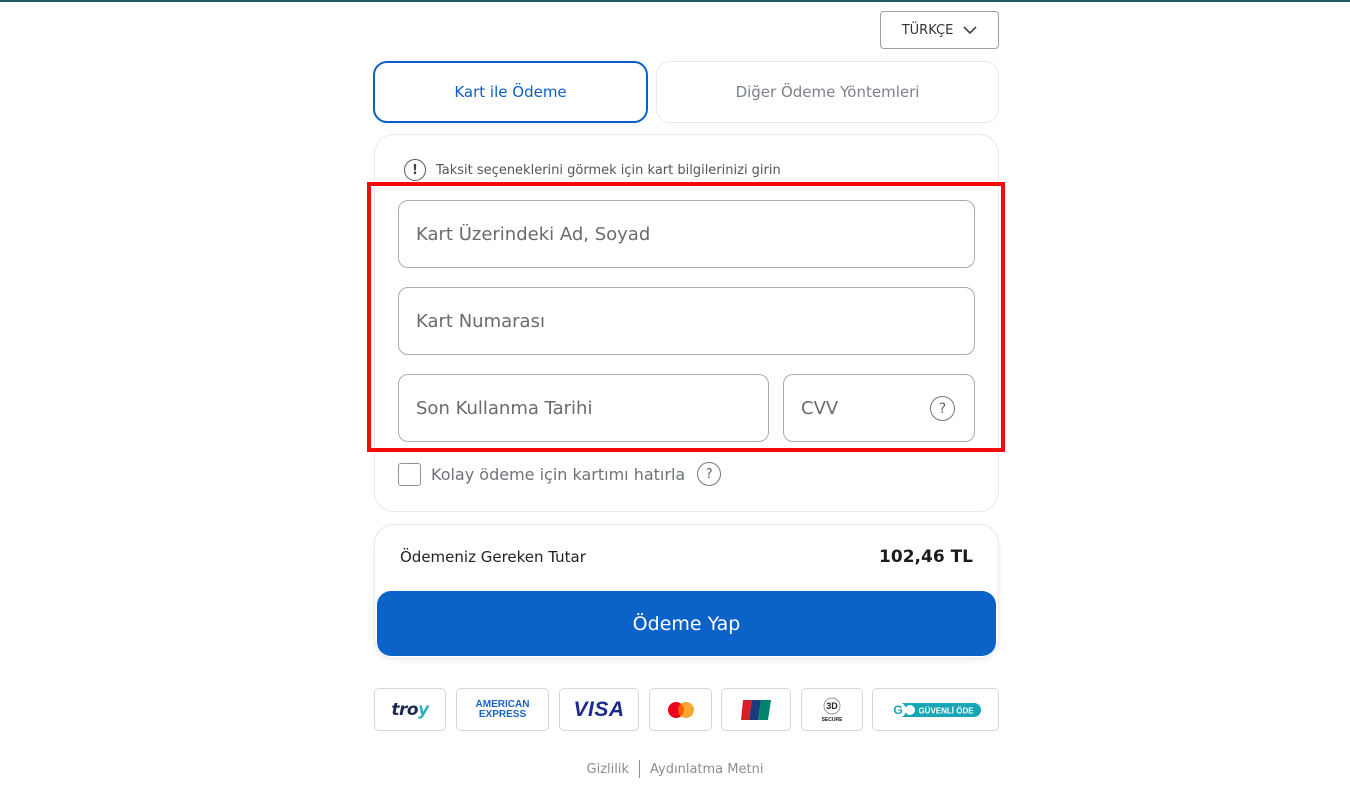 Image resolution: width=1350 pixels, height=800 pixels. I want to click on visa-logo: VISA, so click(599, 709).